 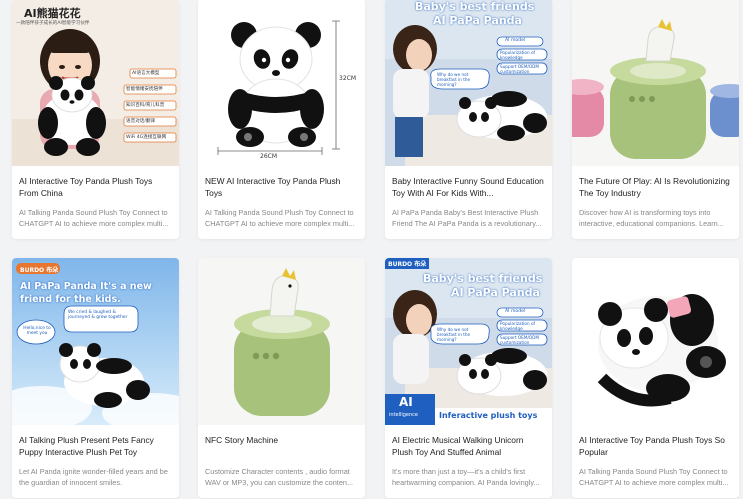 I want to click on panda-plush-illustration, so click(x=281, y=83).